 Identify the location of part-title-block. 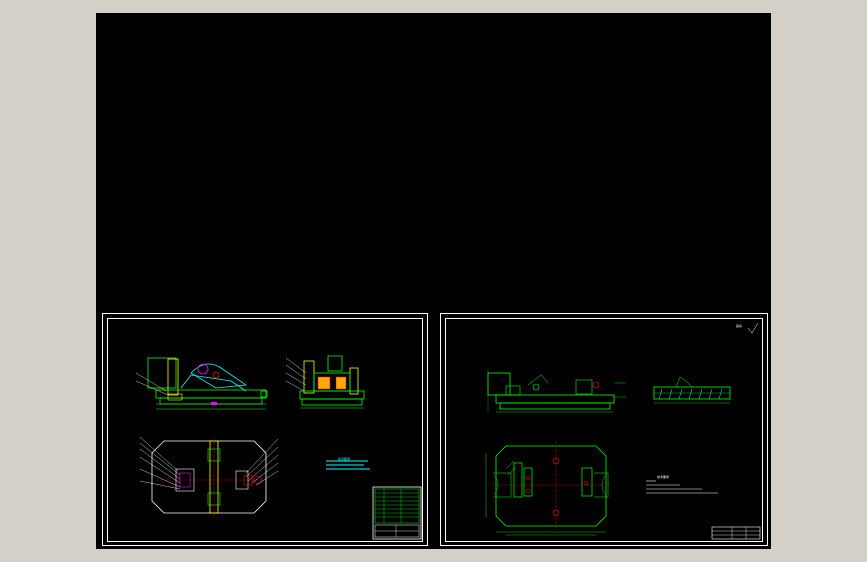
(736, 533).